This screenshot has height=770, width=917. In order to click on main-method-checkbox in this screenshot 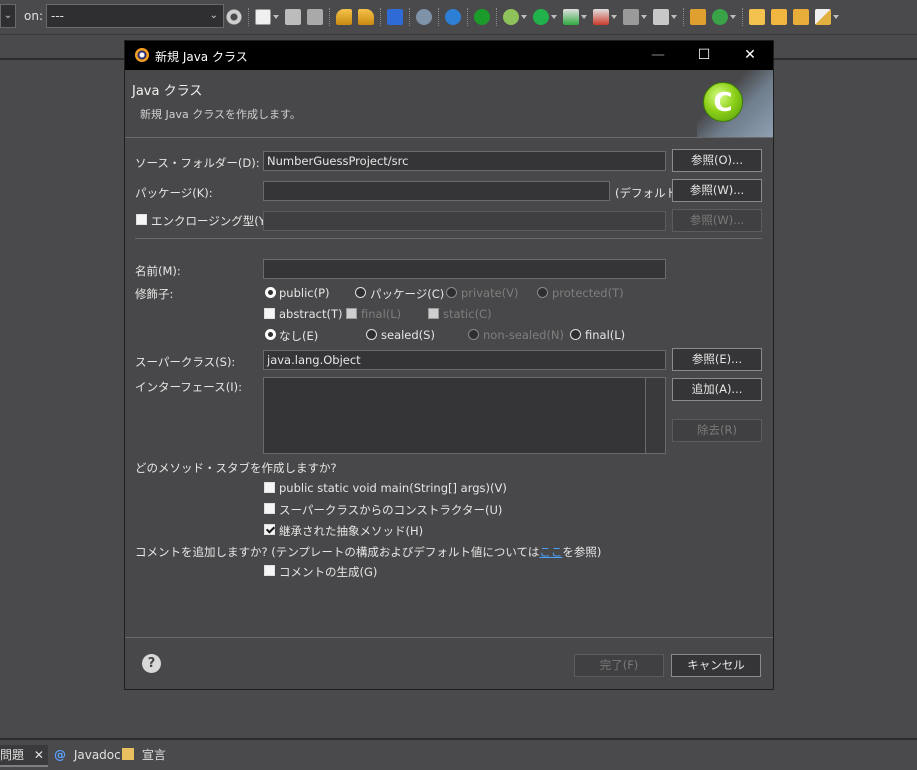, I will do `click(269, 487)`.